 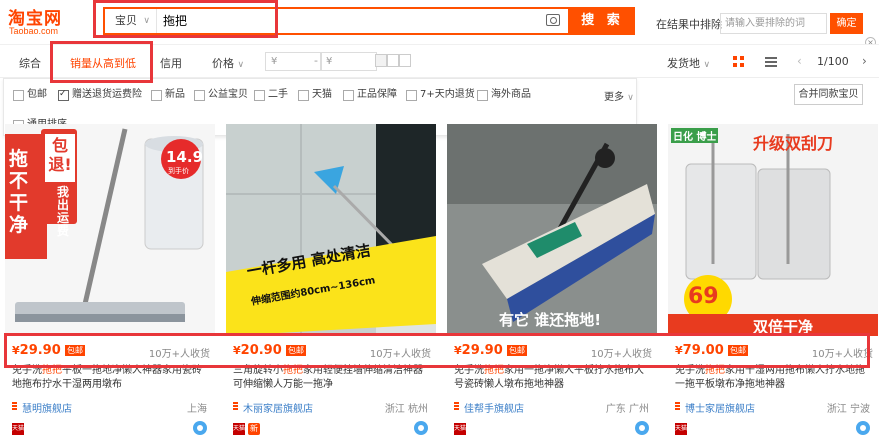 I want to click on exclude-input: 请输入要排除的词, so click(x=773, y=23).